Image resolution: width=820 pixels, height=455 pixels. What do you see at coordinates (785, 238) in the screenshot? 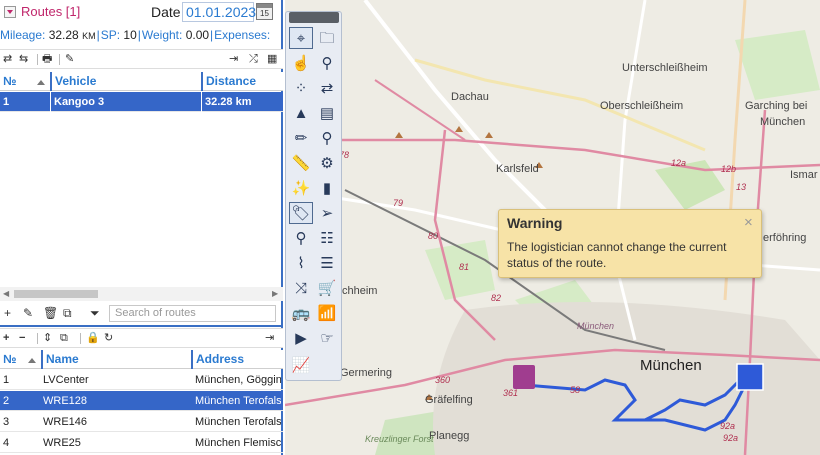
I see `place-label: erföhring` at bounding box center [785, 238].